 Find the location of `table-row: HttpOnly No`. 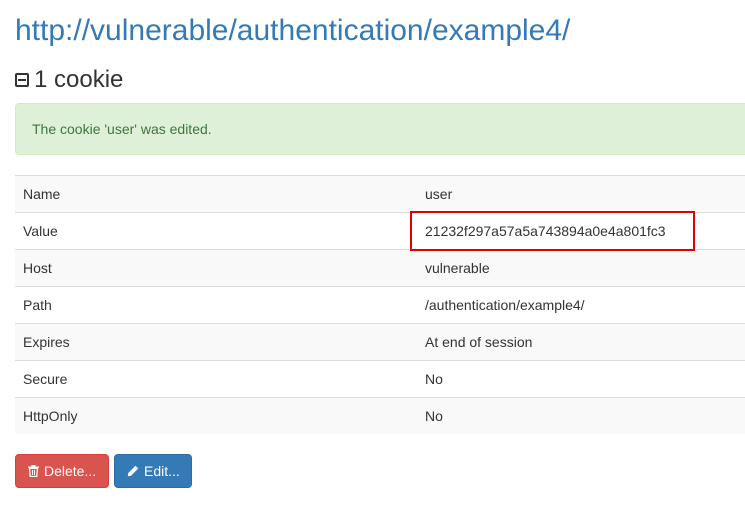

table-row: HttpOnly No is located at coordinates (380, 415).